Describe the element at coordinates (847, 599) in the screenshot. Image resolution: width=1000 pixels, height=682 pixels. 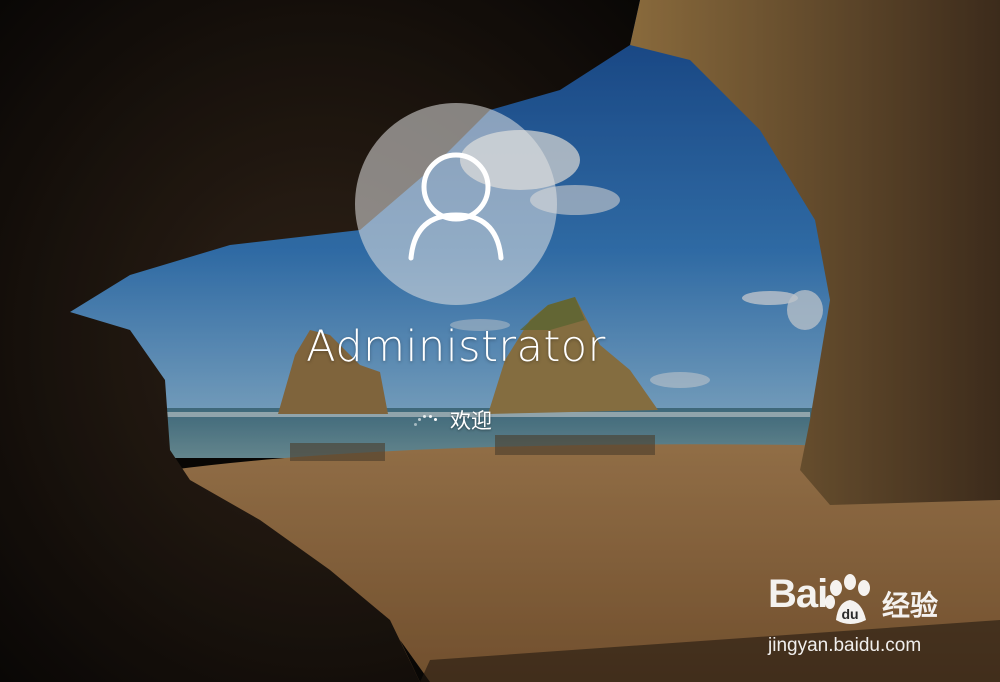
I see `baidu-paw-icon: du` at that location.